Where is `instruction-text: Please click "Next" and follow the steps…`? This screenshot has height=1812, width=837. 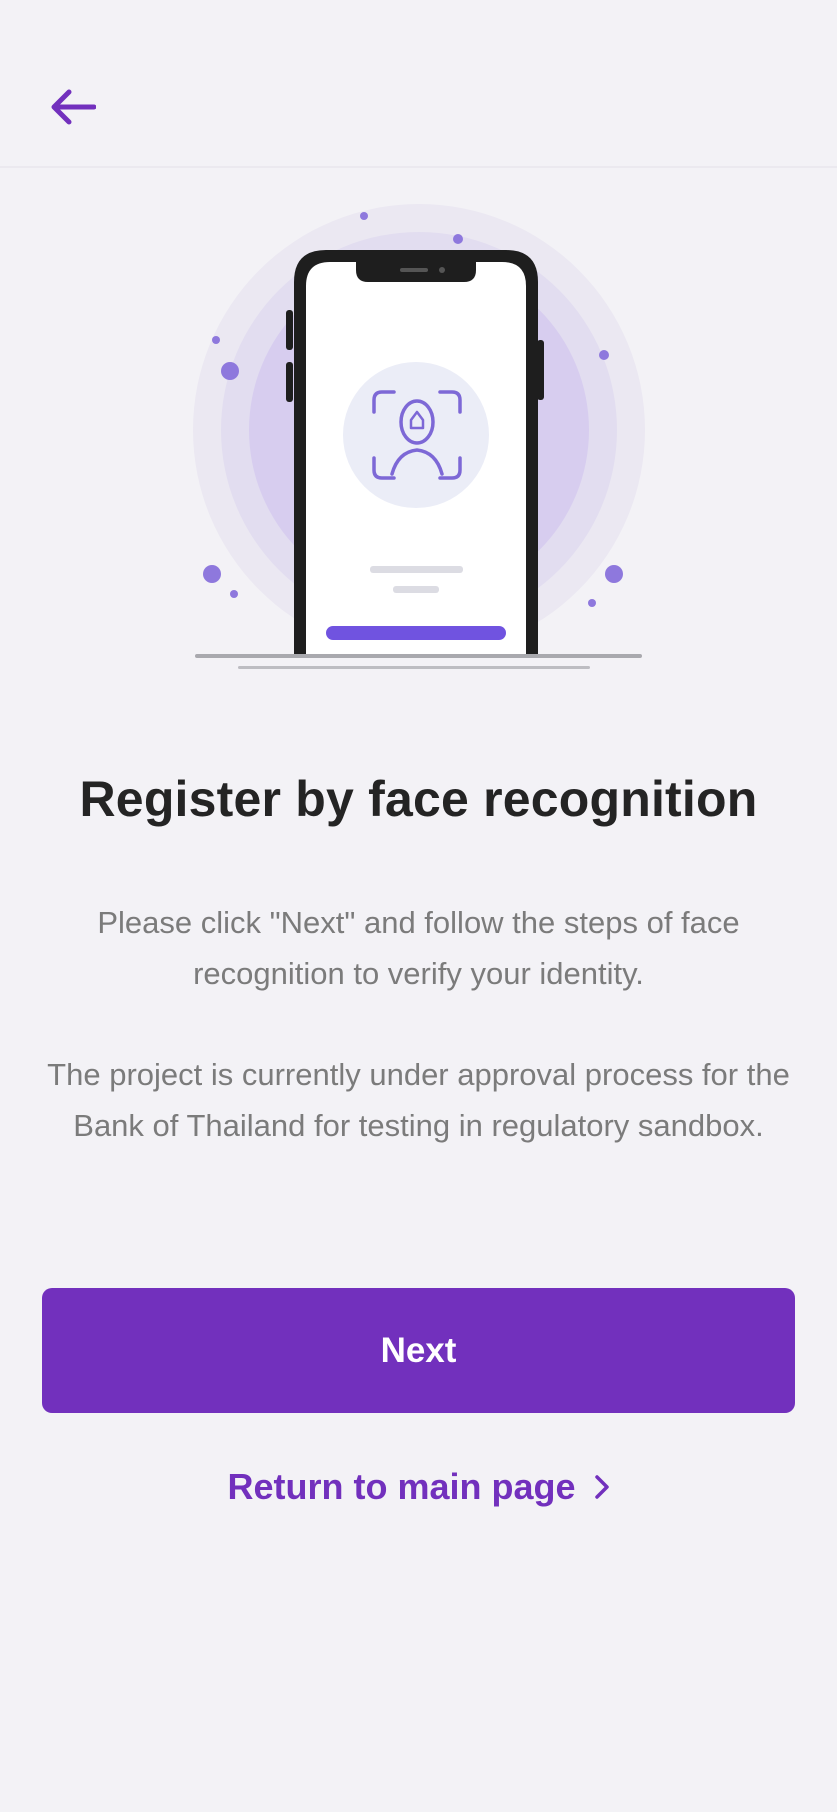
instruction-text: Please click "Next" and follow the steps… is located at coordinates (418, 948).